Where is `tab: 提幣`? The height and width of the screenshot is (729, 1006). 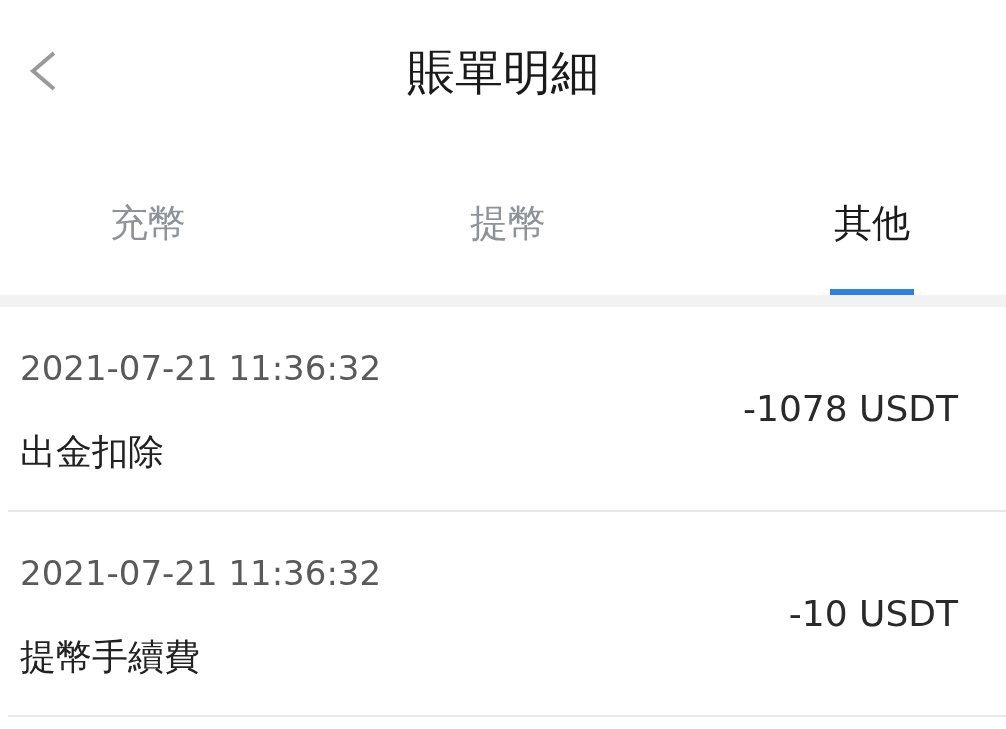
tab: 提幣 is located at coordinates (508, 223).